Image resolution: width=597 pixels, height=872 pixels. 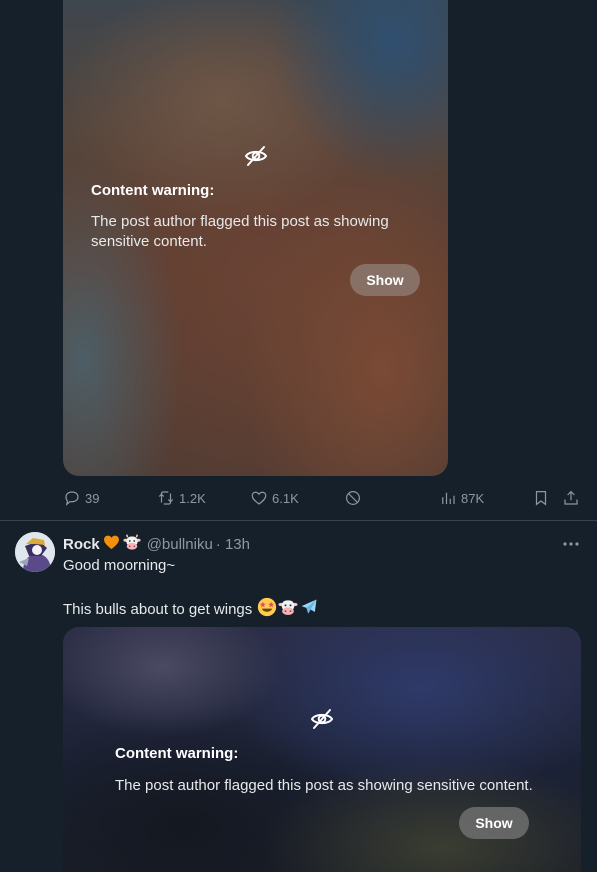 What do you see at coordinates (81, 544) in the screenshot?
I see `display-name: Rock` at bounding box center [81, 544].